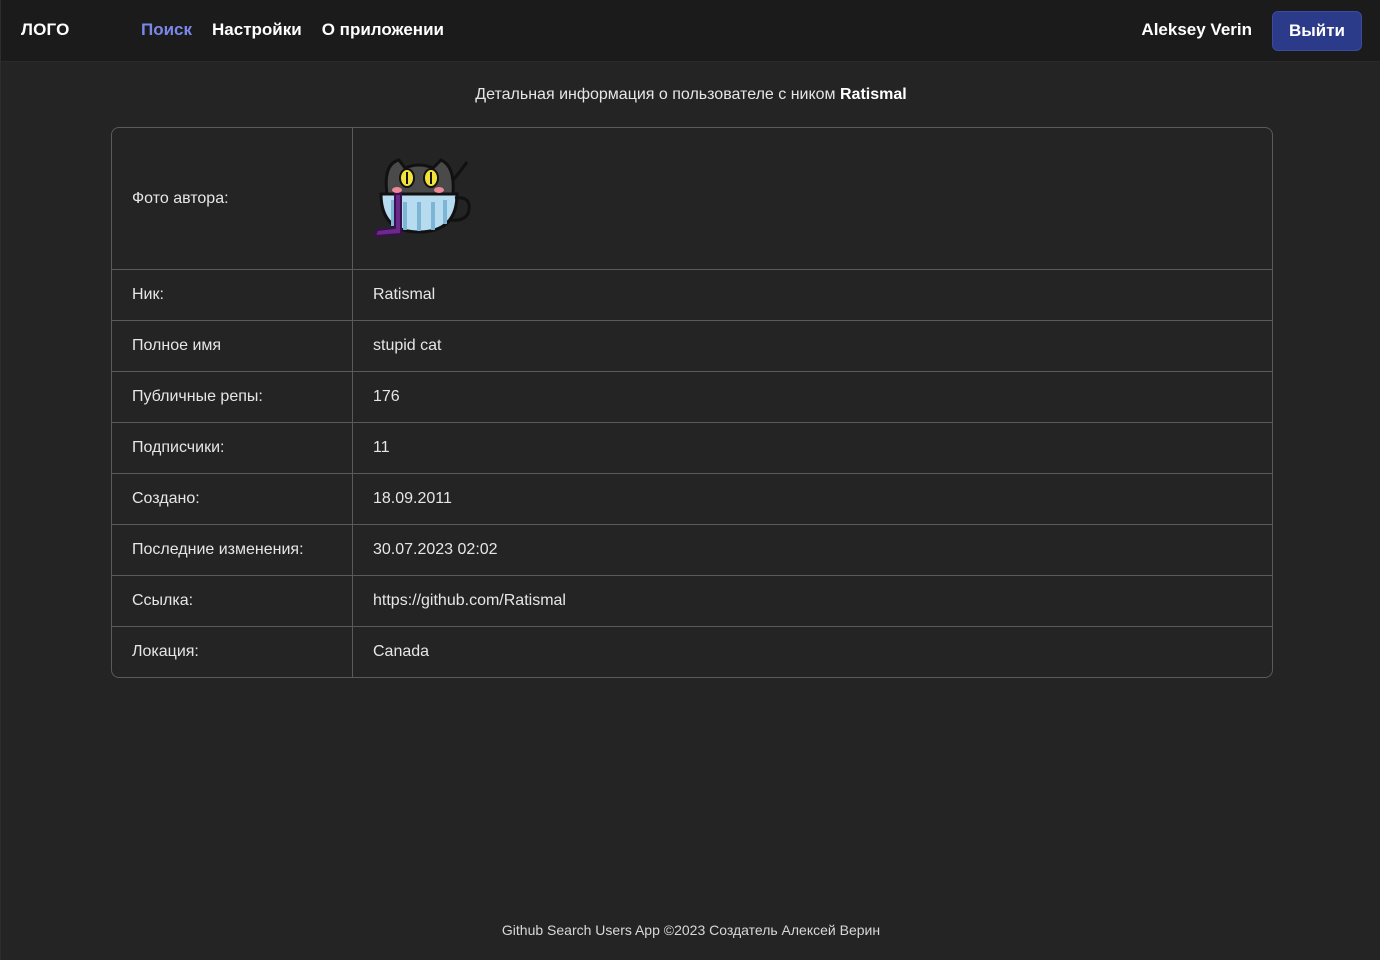 This screenshot has height=960, width=1380. Describe the element at coordinates (257, 30) in the screenshot. I see `nav-settings-link: Настройки` at that location.